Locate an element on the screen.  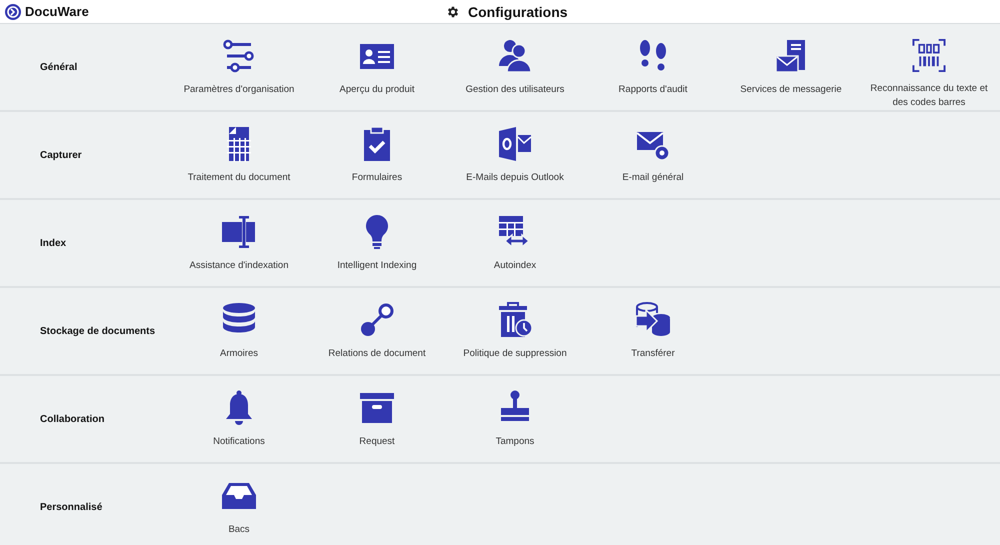
configuration-tile: Autoindex is located at coordinates (515, 243).